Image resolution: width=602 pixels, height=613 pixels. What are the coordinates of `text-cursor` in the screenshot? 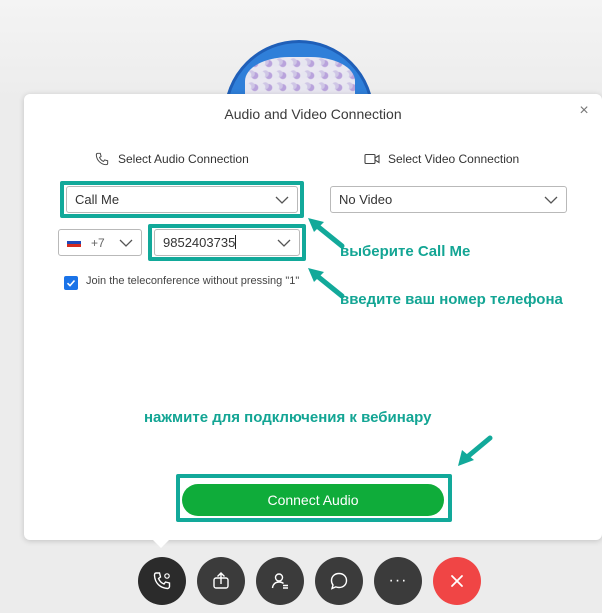 It's located at (236, 242).